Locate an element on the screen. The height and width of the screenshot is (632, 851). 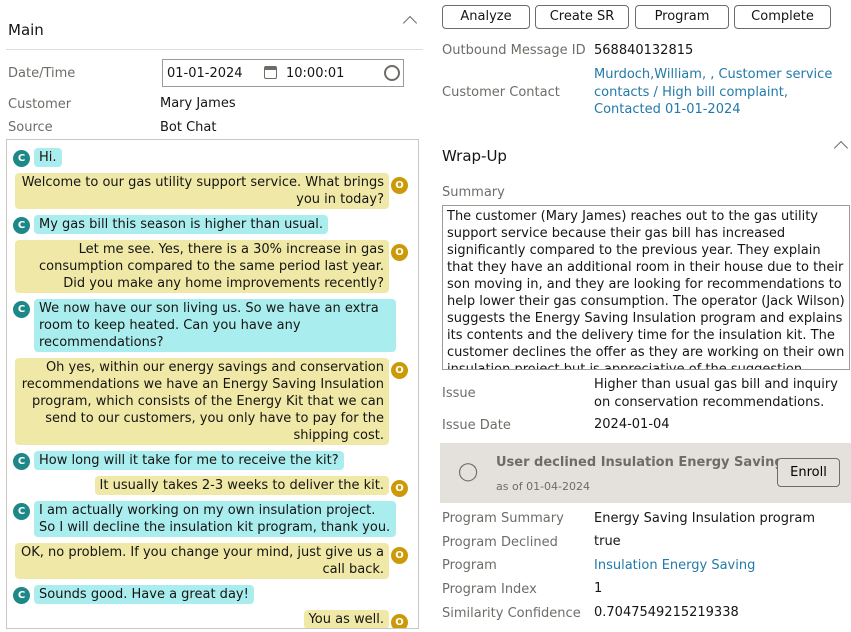
outbound-value: 568840132815 is located at coordinates (644, 50).